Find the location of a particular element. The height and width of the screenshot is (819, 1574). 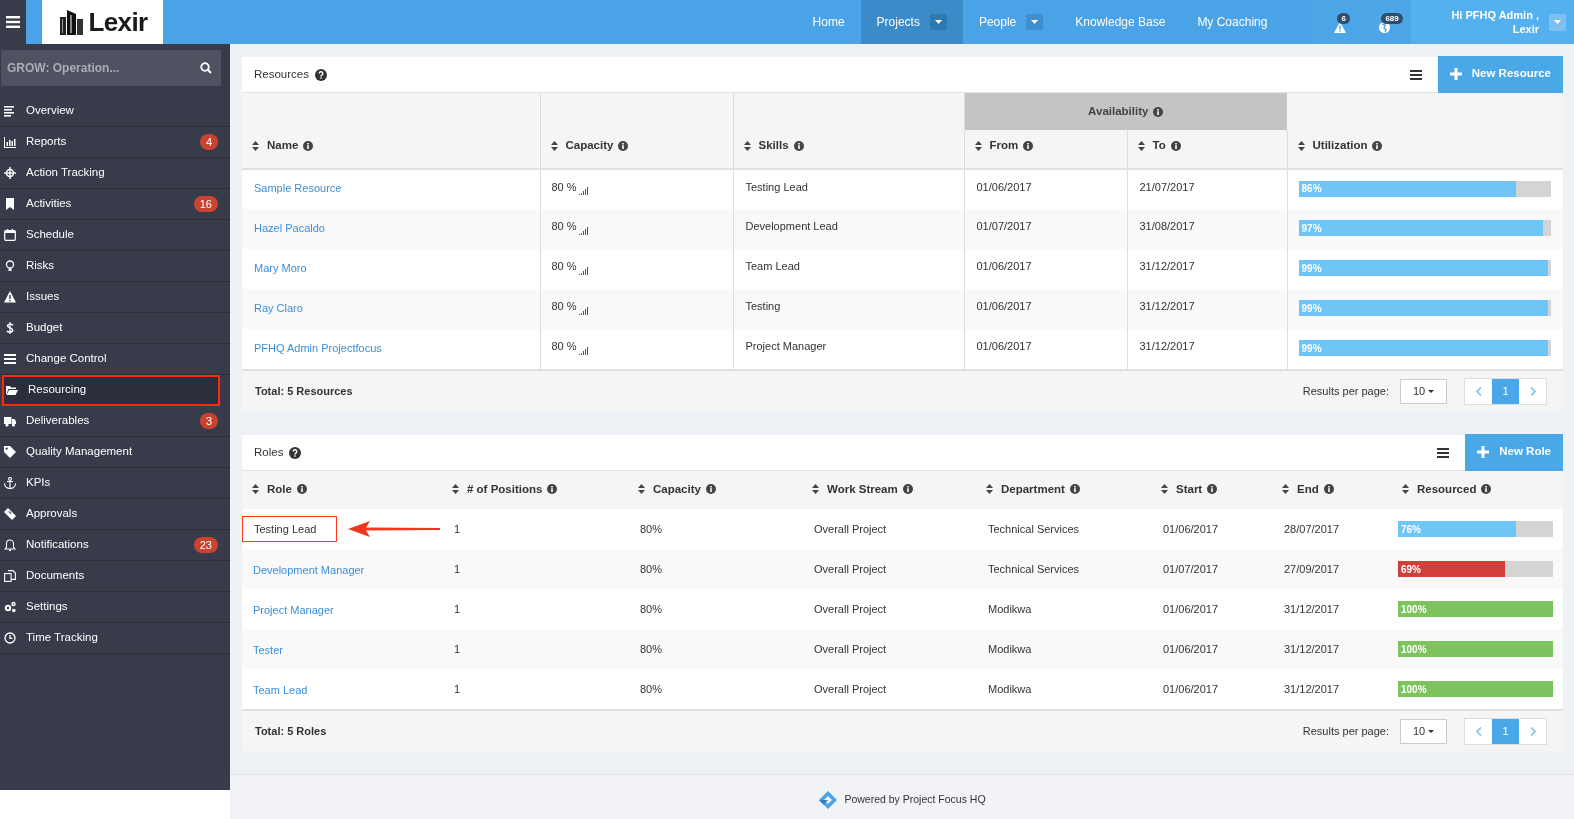

sidebar-label: KPIs is located at coordinates (39, 483).